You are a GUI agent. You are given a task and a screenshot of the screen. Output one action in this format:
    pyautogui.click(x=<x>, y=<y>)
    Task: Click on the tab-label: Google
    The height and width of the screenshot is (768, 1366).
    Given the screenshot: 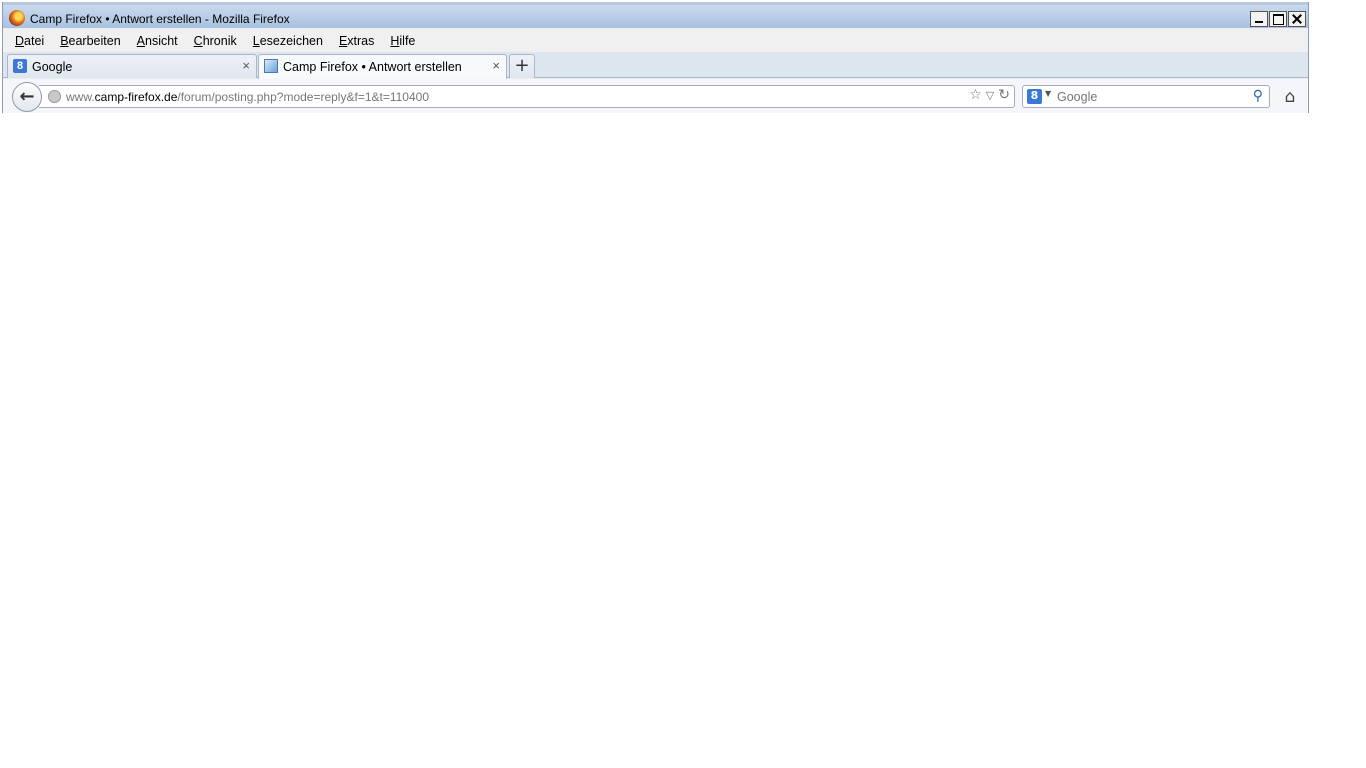 What is the action you would take?
    pyautogui.click(x=52, y=67)
    